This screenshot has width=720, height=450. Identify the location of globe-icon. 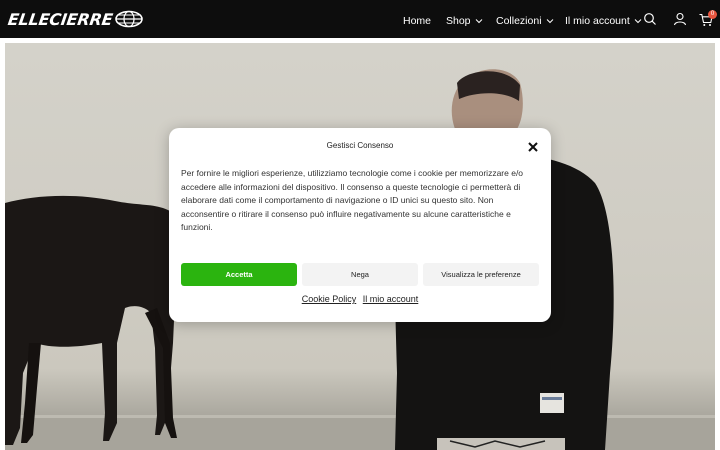
(129, 19).